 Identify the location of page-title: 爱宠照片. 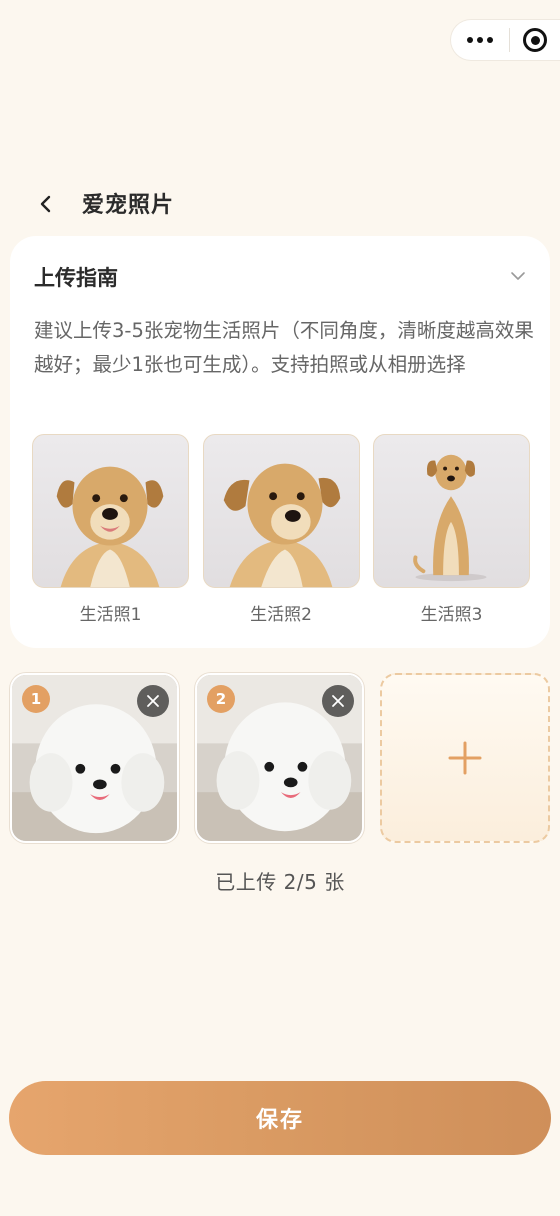
(128, 205).